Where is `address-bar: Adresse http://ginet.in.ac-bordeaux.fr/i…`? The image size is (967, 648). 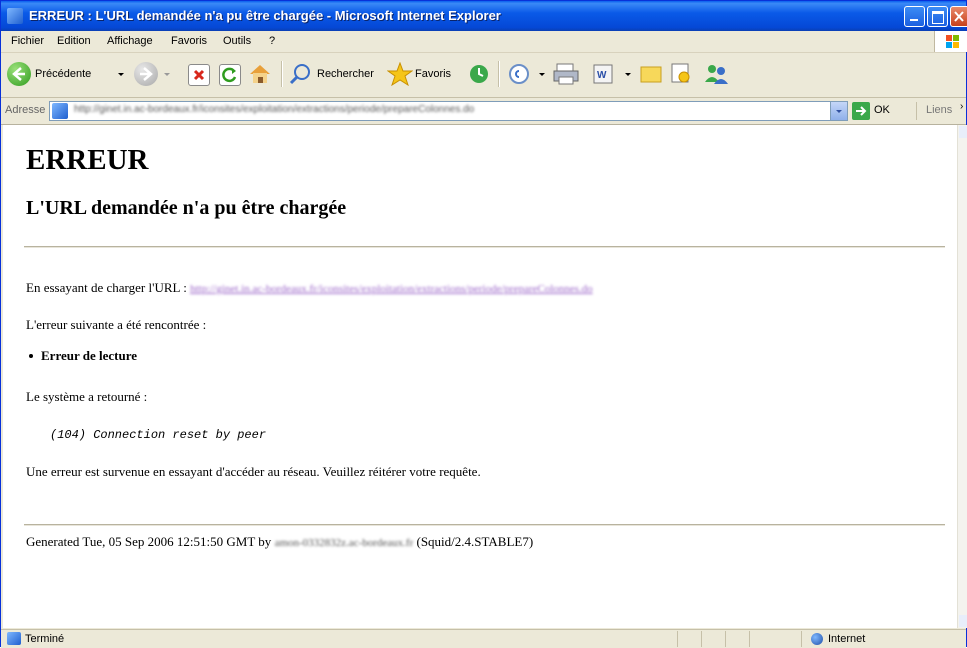
address-bar: Adresse http://ginet.in.ac-bordeaux.fr/i… is located at coordinates (483, 111).